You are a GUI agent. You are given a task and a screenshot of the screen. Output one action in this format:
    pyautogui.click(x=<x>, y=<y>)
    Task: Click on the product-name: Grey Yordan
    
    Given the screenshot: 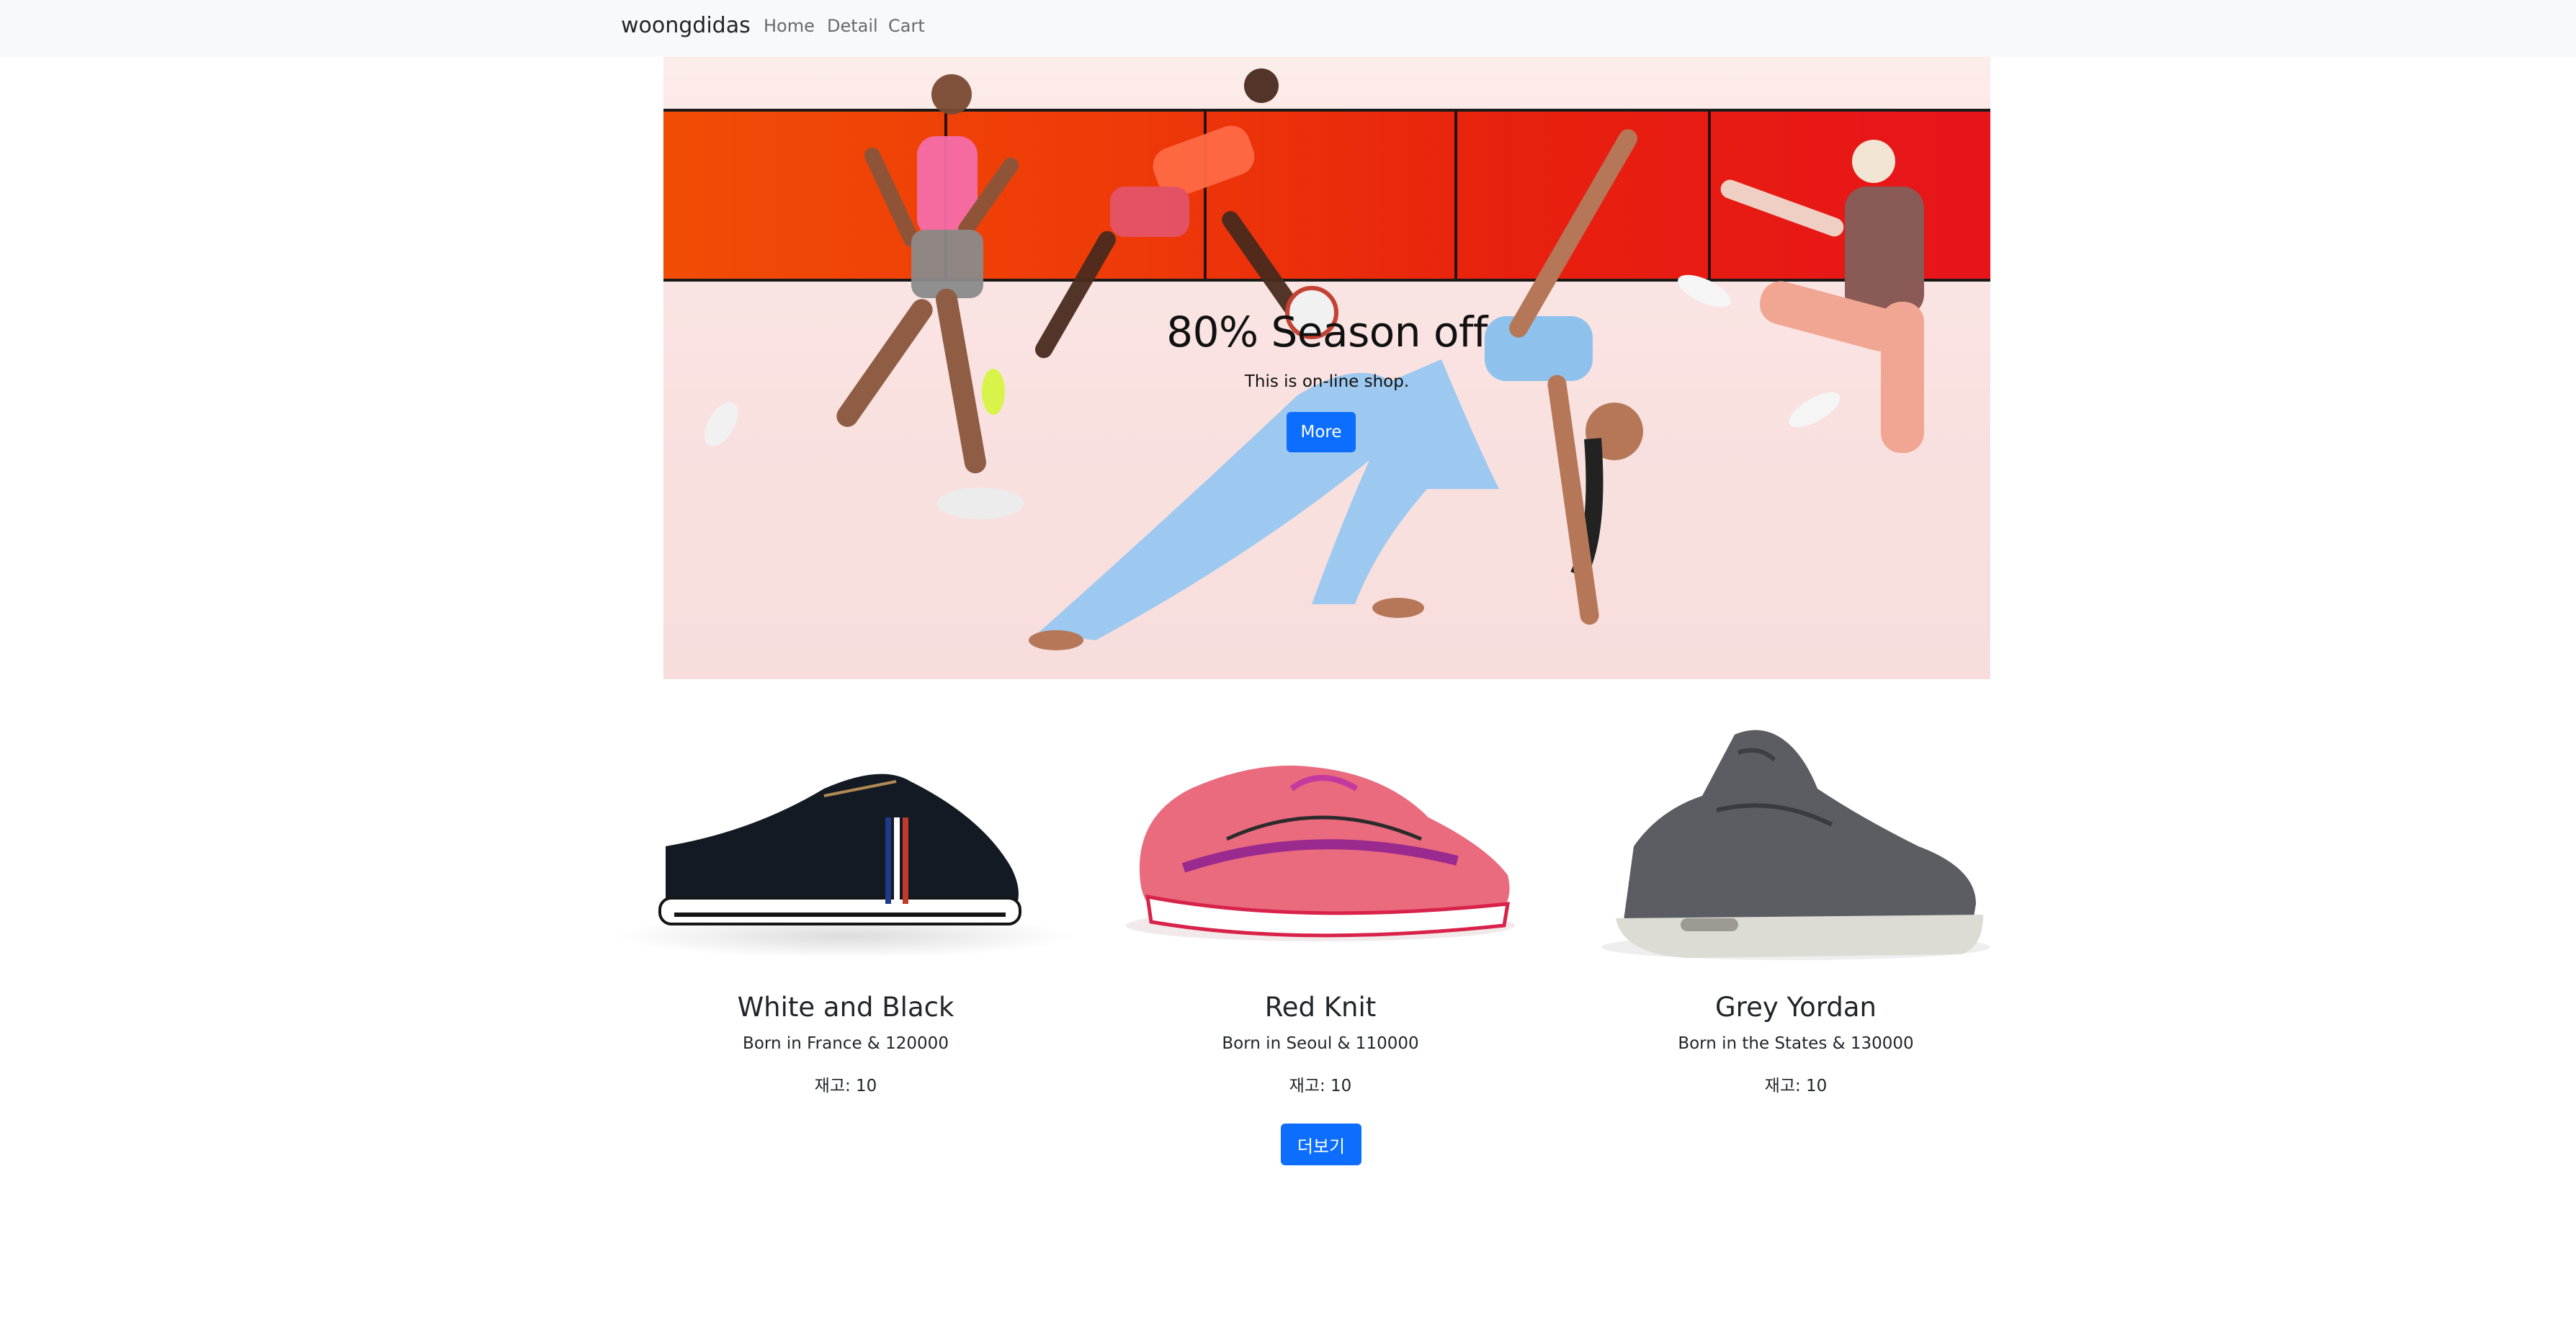 What is the action you would take?
    pyautogui.click(x=1796, y=1008)
    